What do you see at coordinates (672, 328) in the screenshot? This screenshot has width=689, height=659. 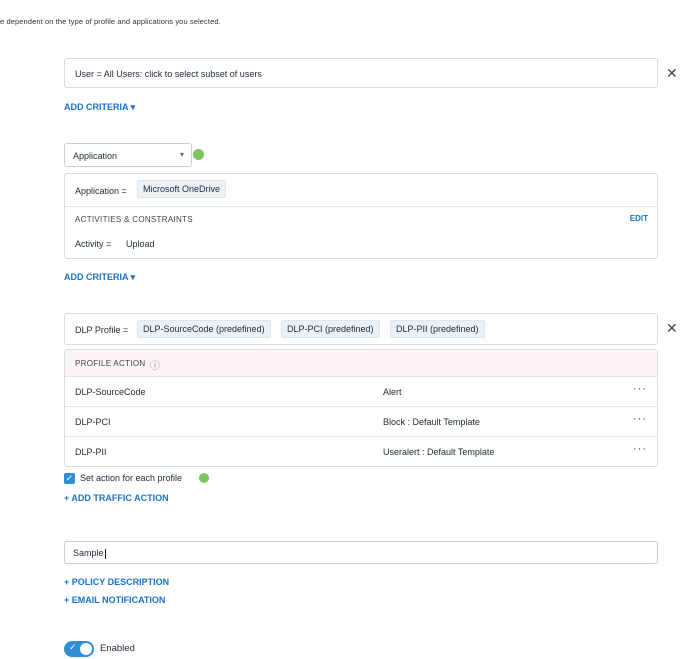 I see `remove-dlp-profile-close-icon: ✕` at bounding box center [672, 328].